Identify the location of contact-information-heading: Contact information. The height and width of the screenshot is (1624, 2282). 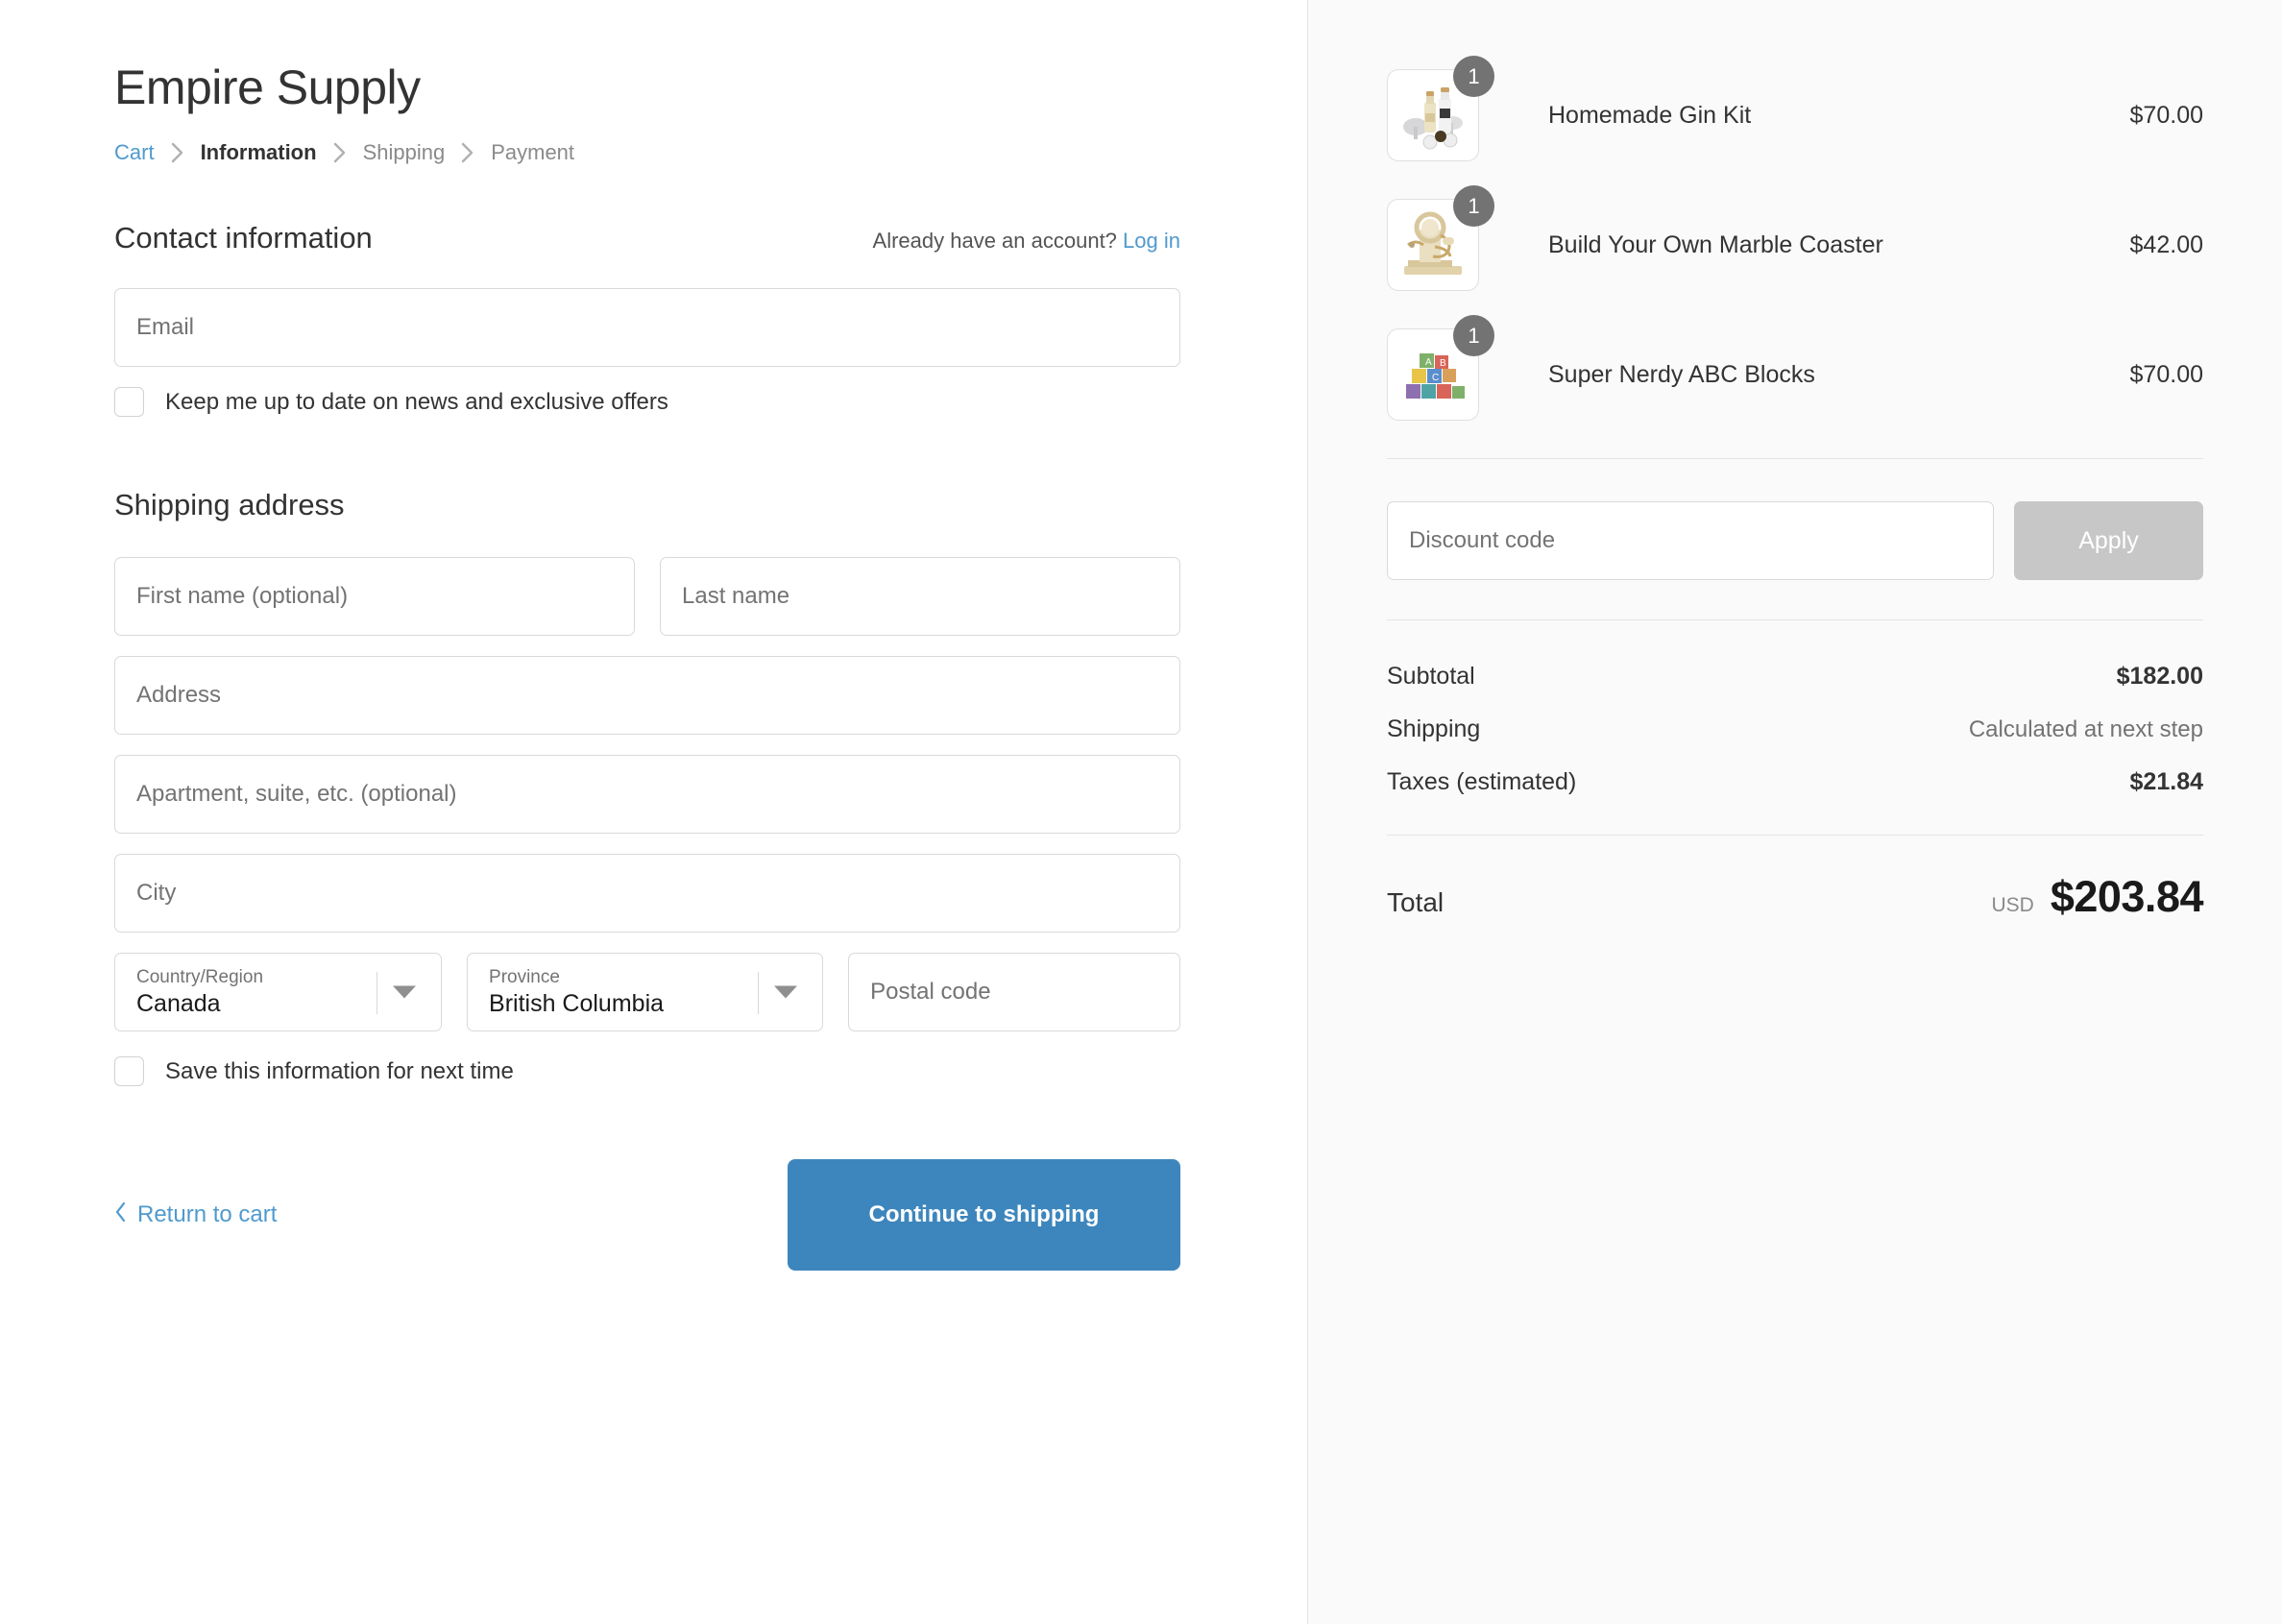
(243, 238).